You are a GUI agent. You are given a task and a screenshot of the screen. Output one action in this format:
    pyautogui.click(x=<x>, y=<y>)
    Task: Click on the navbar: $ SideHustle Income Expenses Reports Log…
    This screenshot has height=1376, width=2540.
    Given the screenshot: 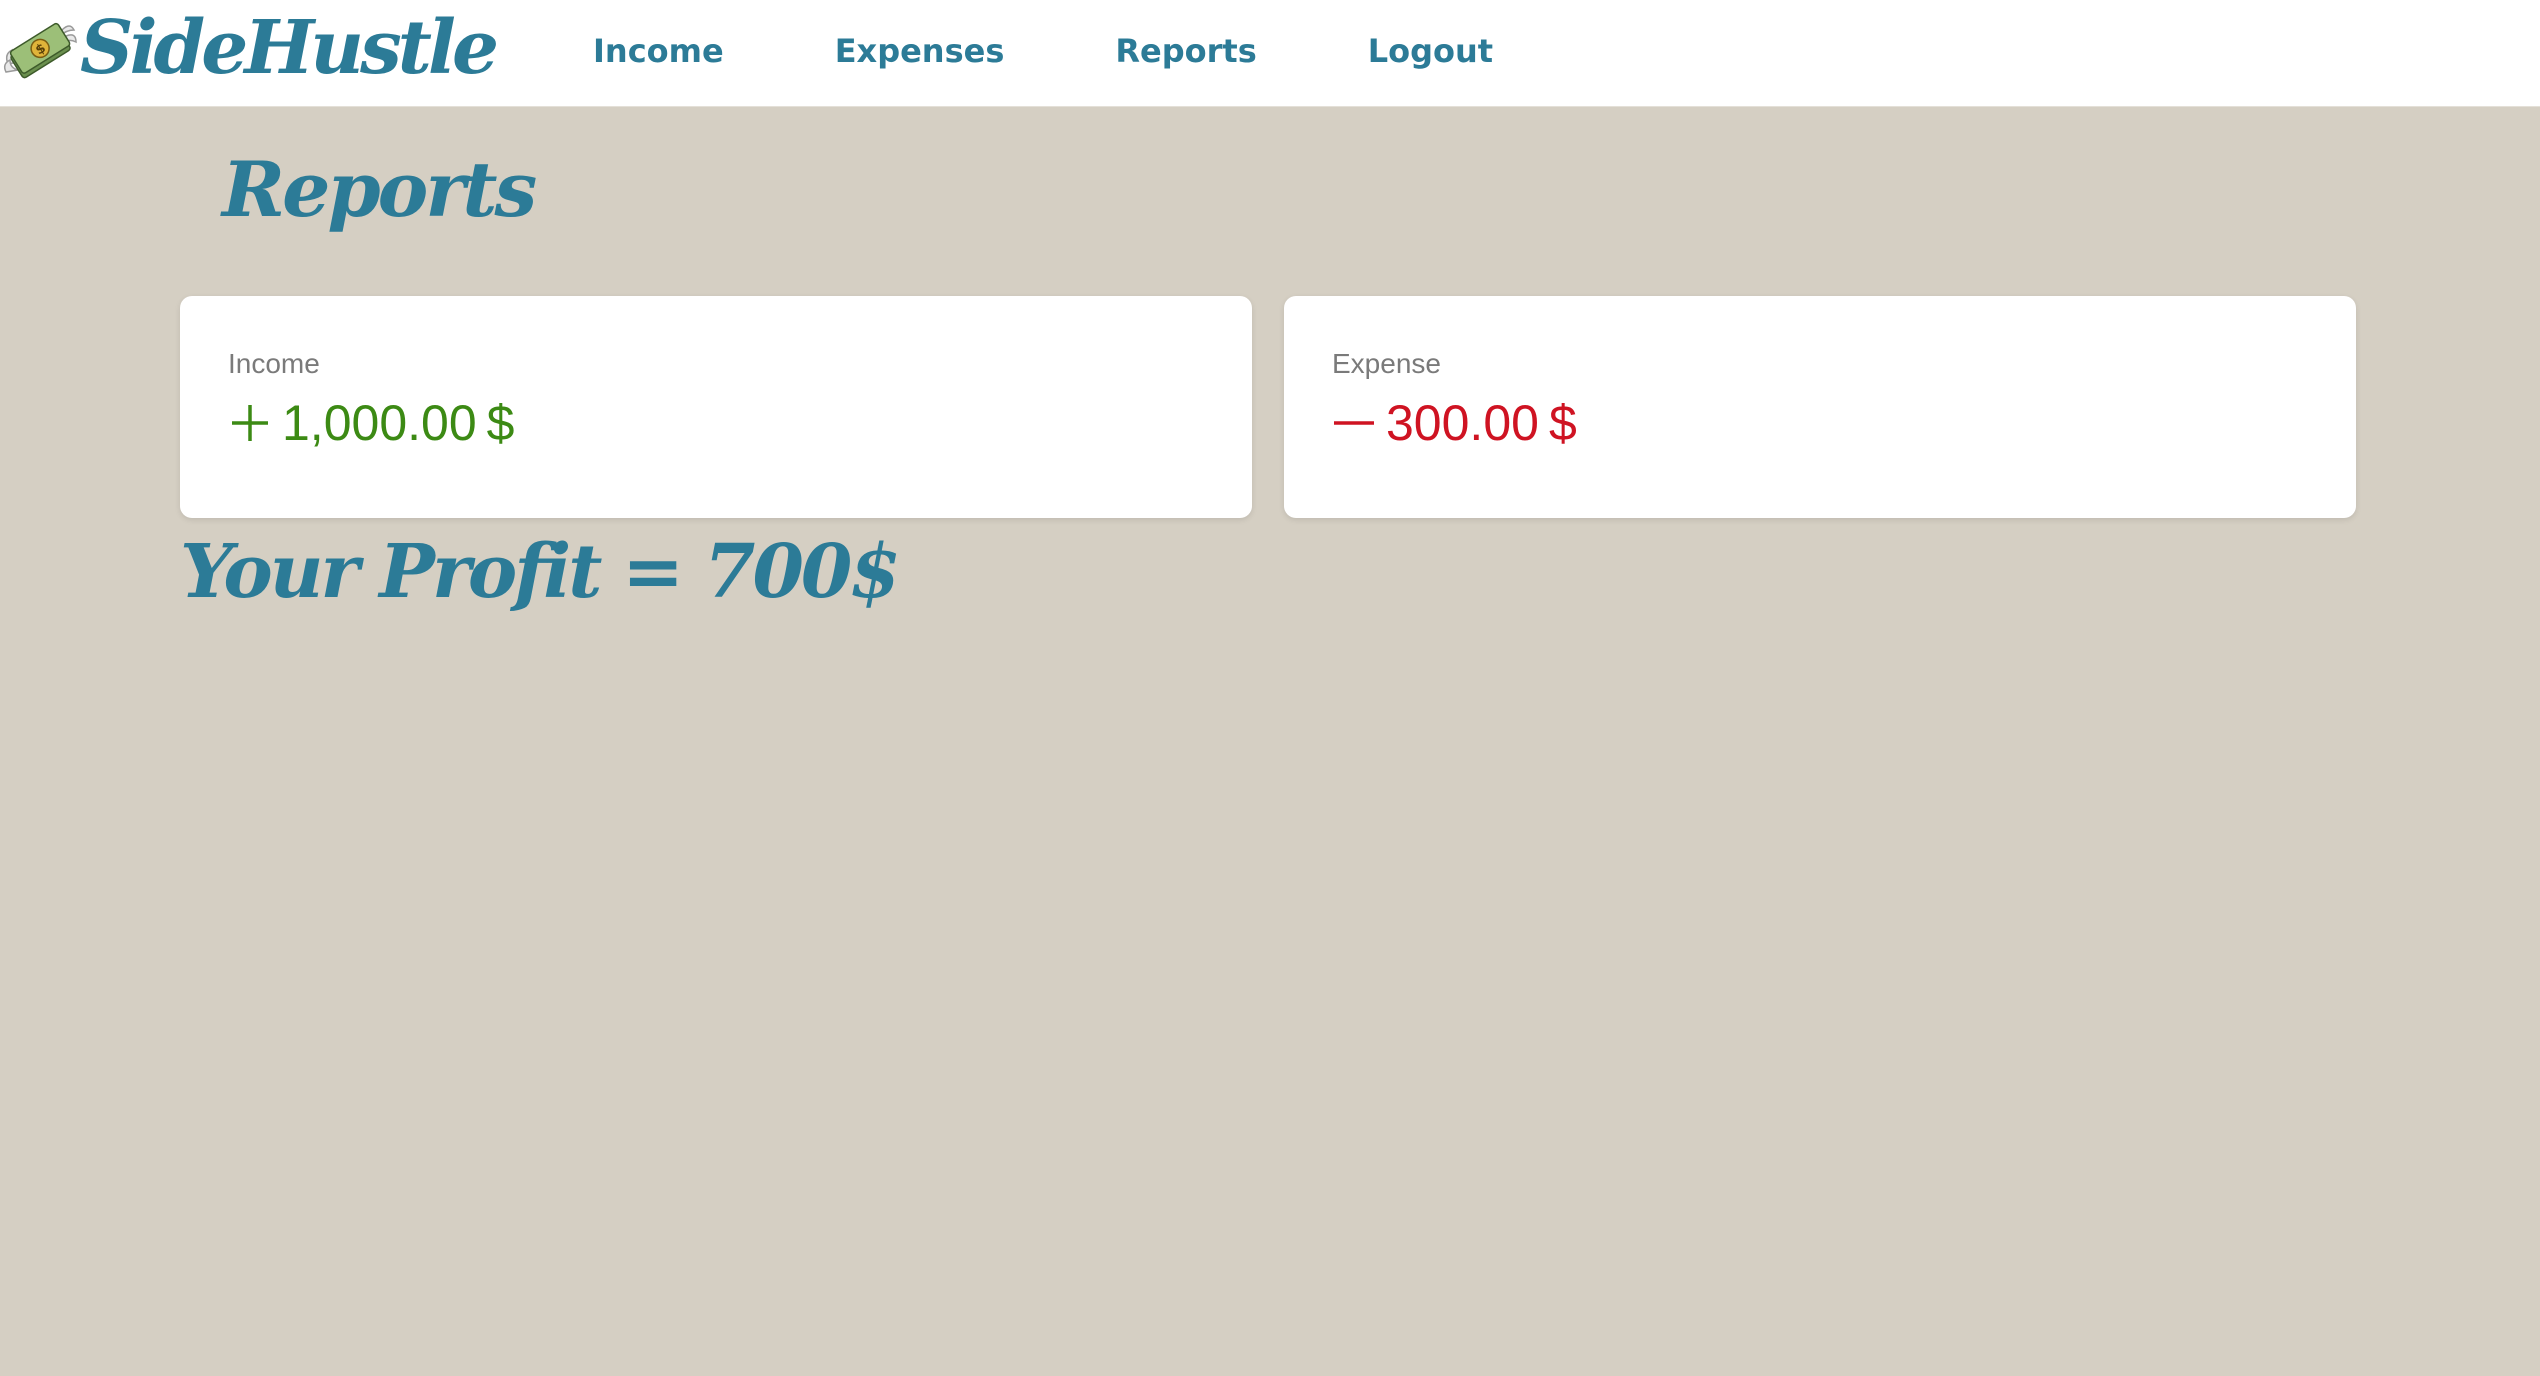 What is the action you would take?
    pyautogui.click(x=1270, y=53)
    